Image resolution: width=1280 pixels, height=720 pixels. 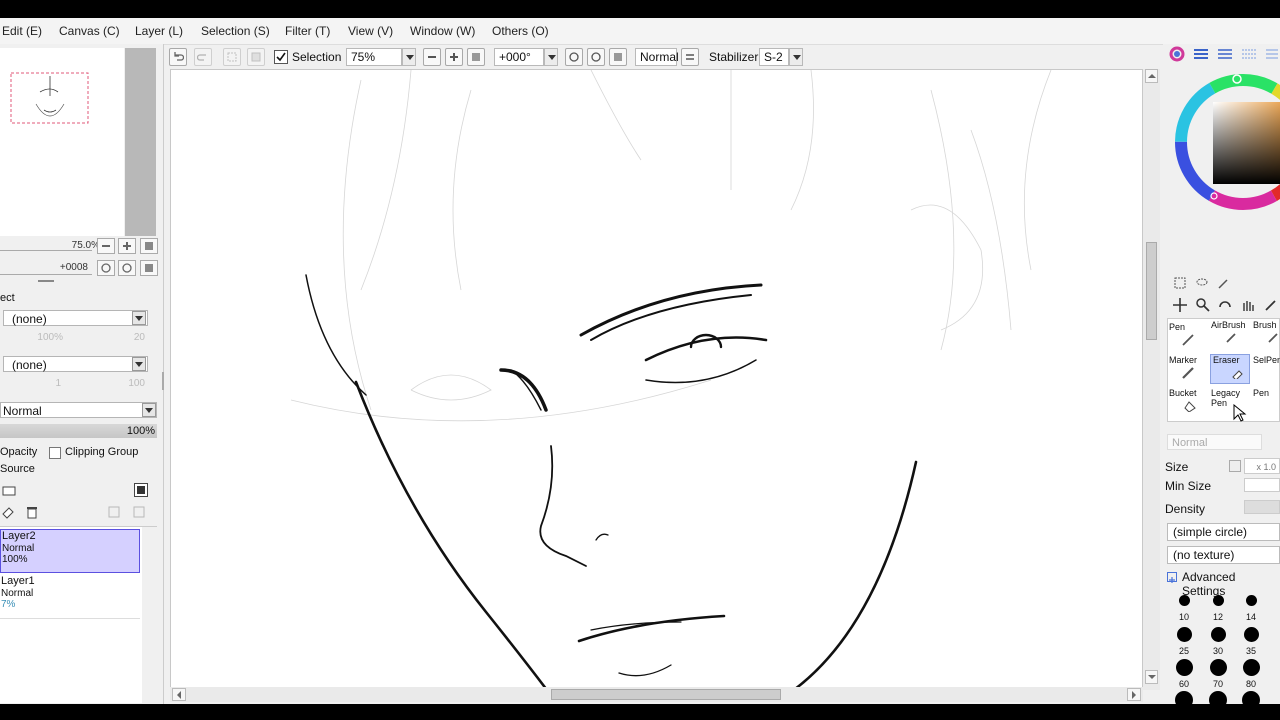 What do you see at coordinates (22, 31) in the screenshot?
I see `menu-edit: Edit (E)` at bounding box center [22, 31].